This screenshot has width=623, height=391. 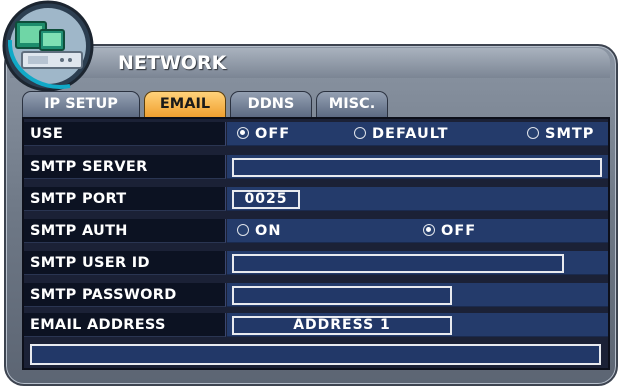 I want to click on smtp-server-cell, so click(x=417, y=167).